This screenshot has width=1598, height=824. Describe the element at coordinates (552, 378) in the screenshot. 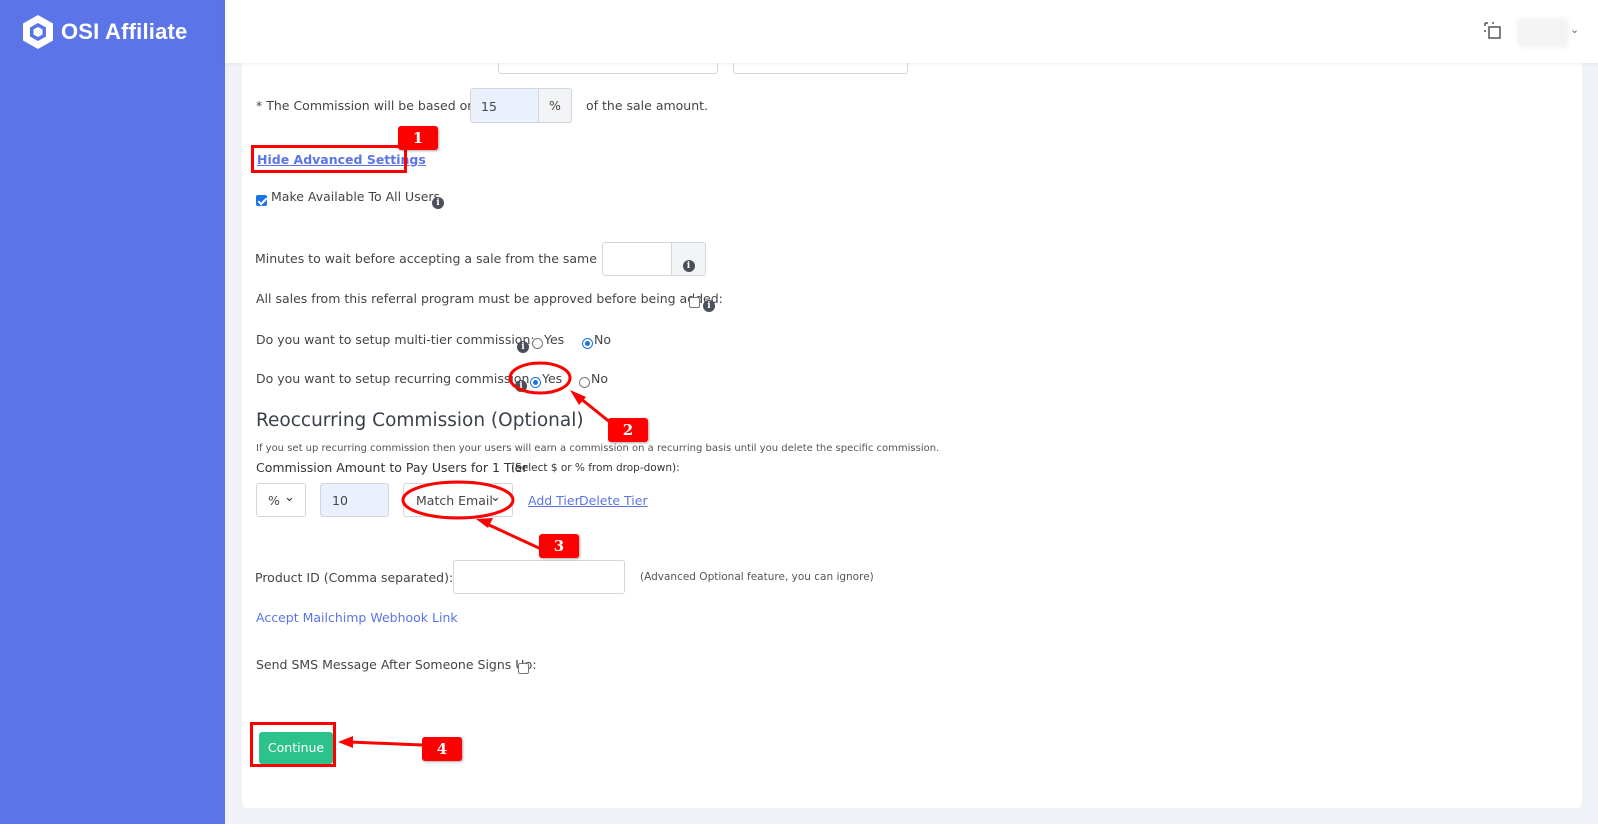

I see `recurring-yes-label: Yes` at that location.